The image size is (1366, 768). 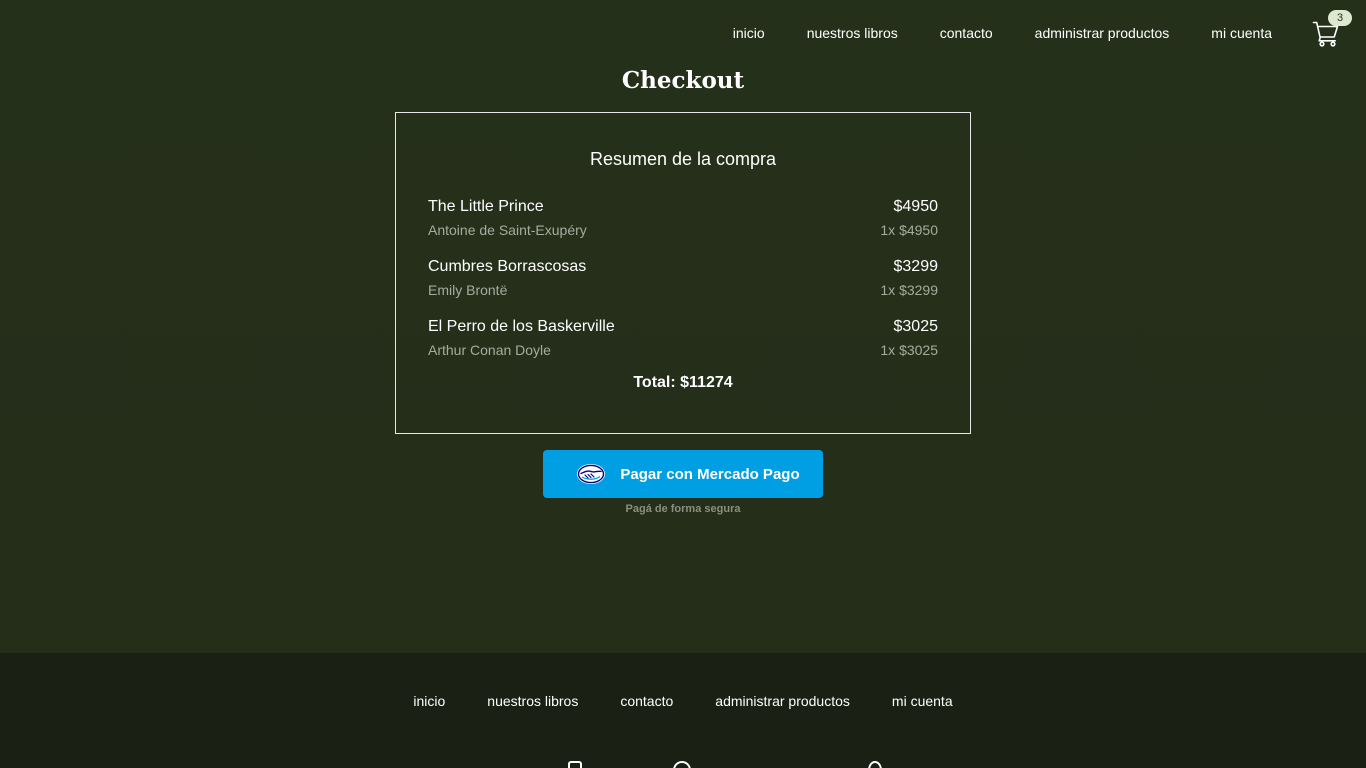 I want to click on item-quantity: 1x $4950, so click(x=909, y=230).